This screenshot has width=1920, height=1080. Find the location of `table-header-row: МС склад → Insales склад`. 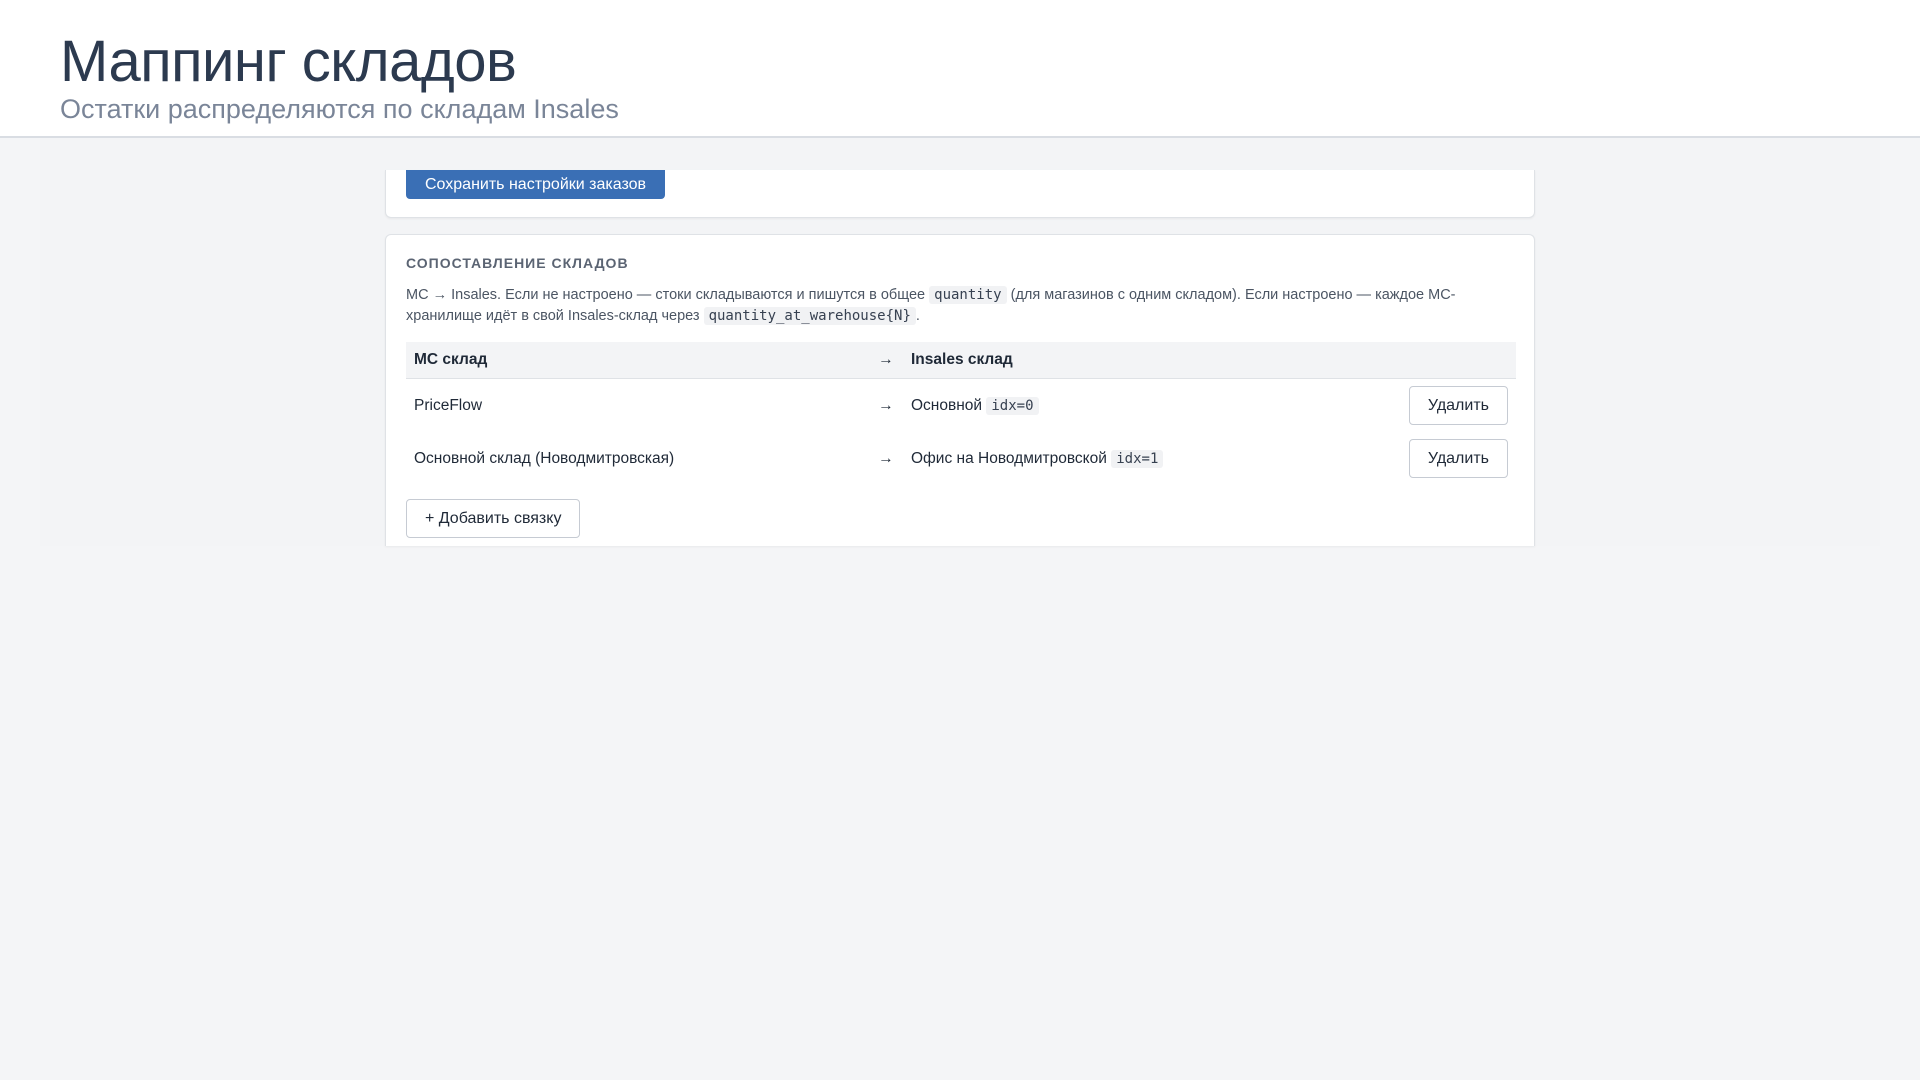

table-header-row: МС склад → Insales склад is located at coordinates (961, 360).